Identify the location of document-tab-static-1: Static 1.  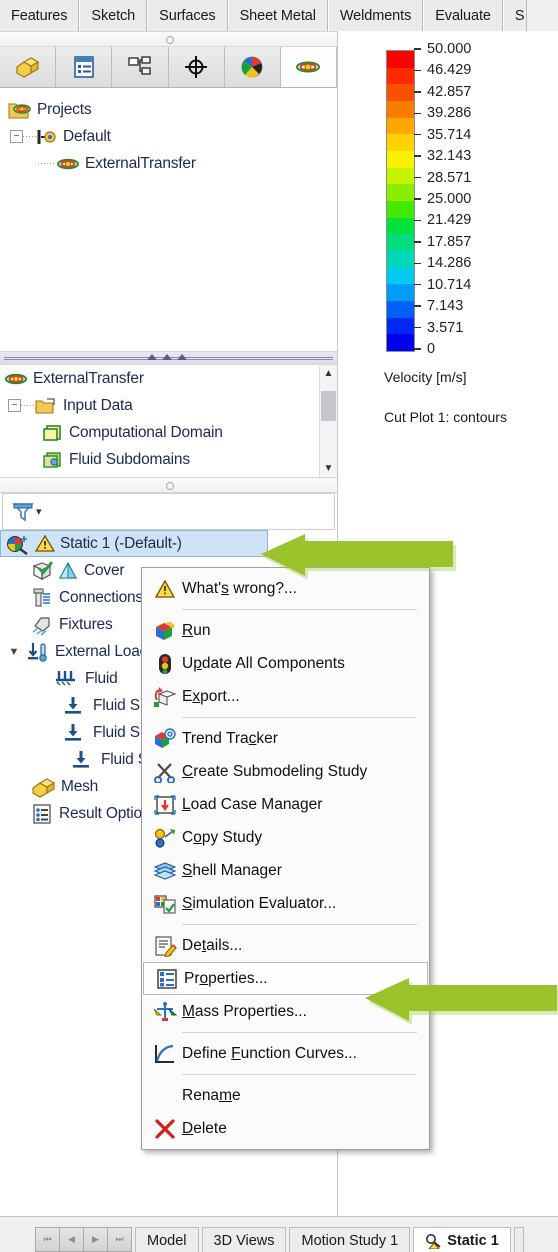
(462, 1239).